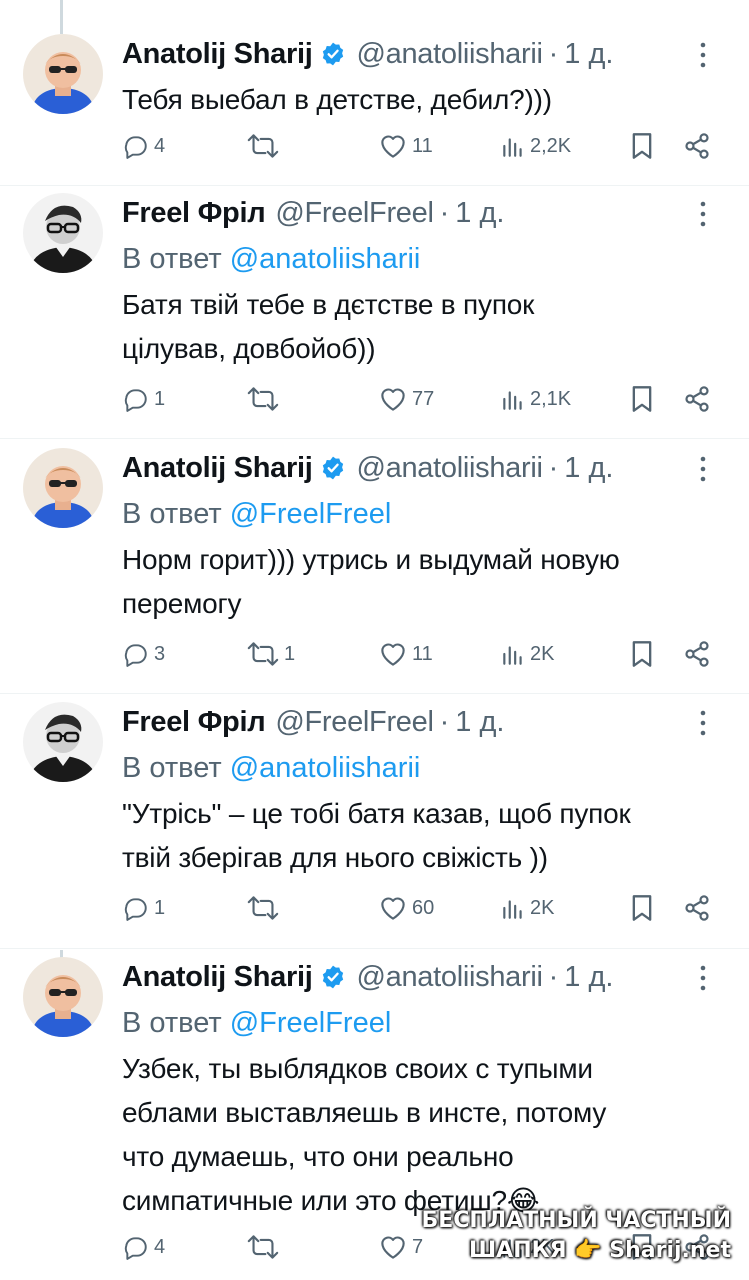  Describe the element at coordinates (551, 398) in the screenshot. I see `view-count: 2,1K` at that location.